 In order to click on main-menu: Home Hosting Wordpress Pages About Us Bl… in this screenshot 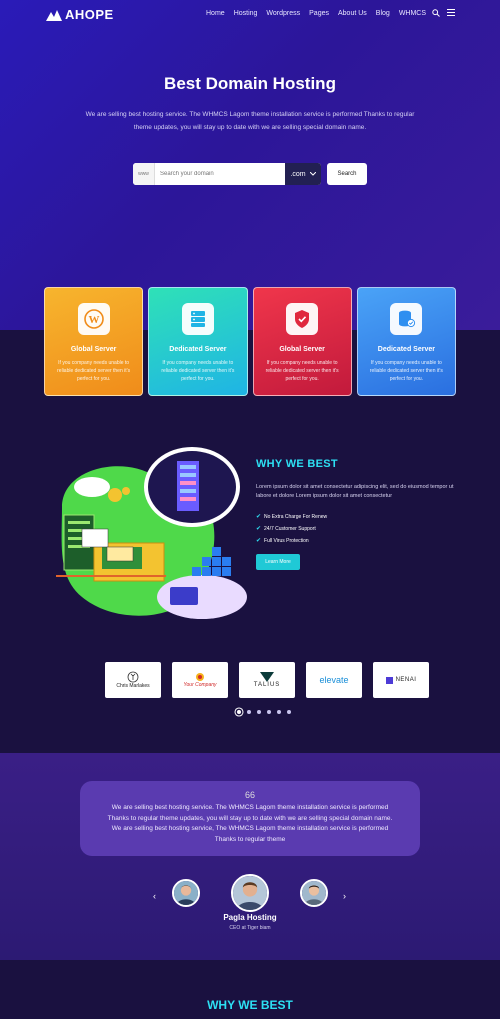, I will do `click(316, 13)`.